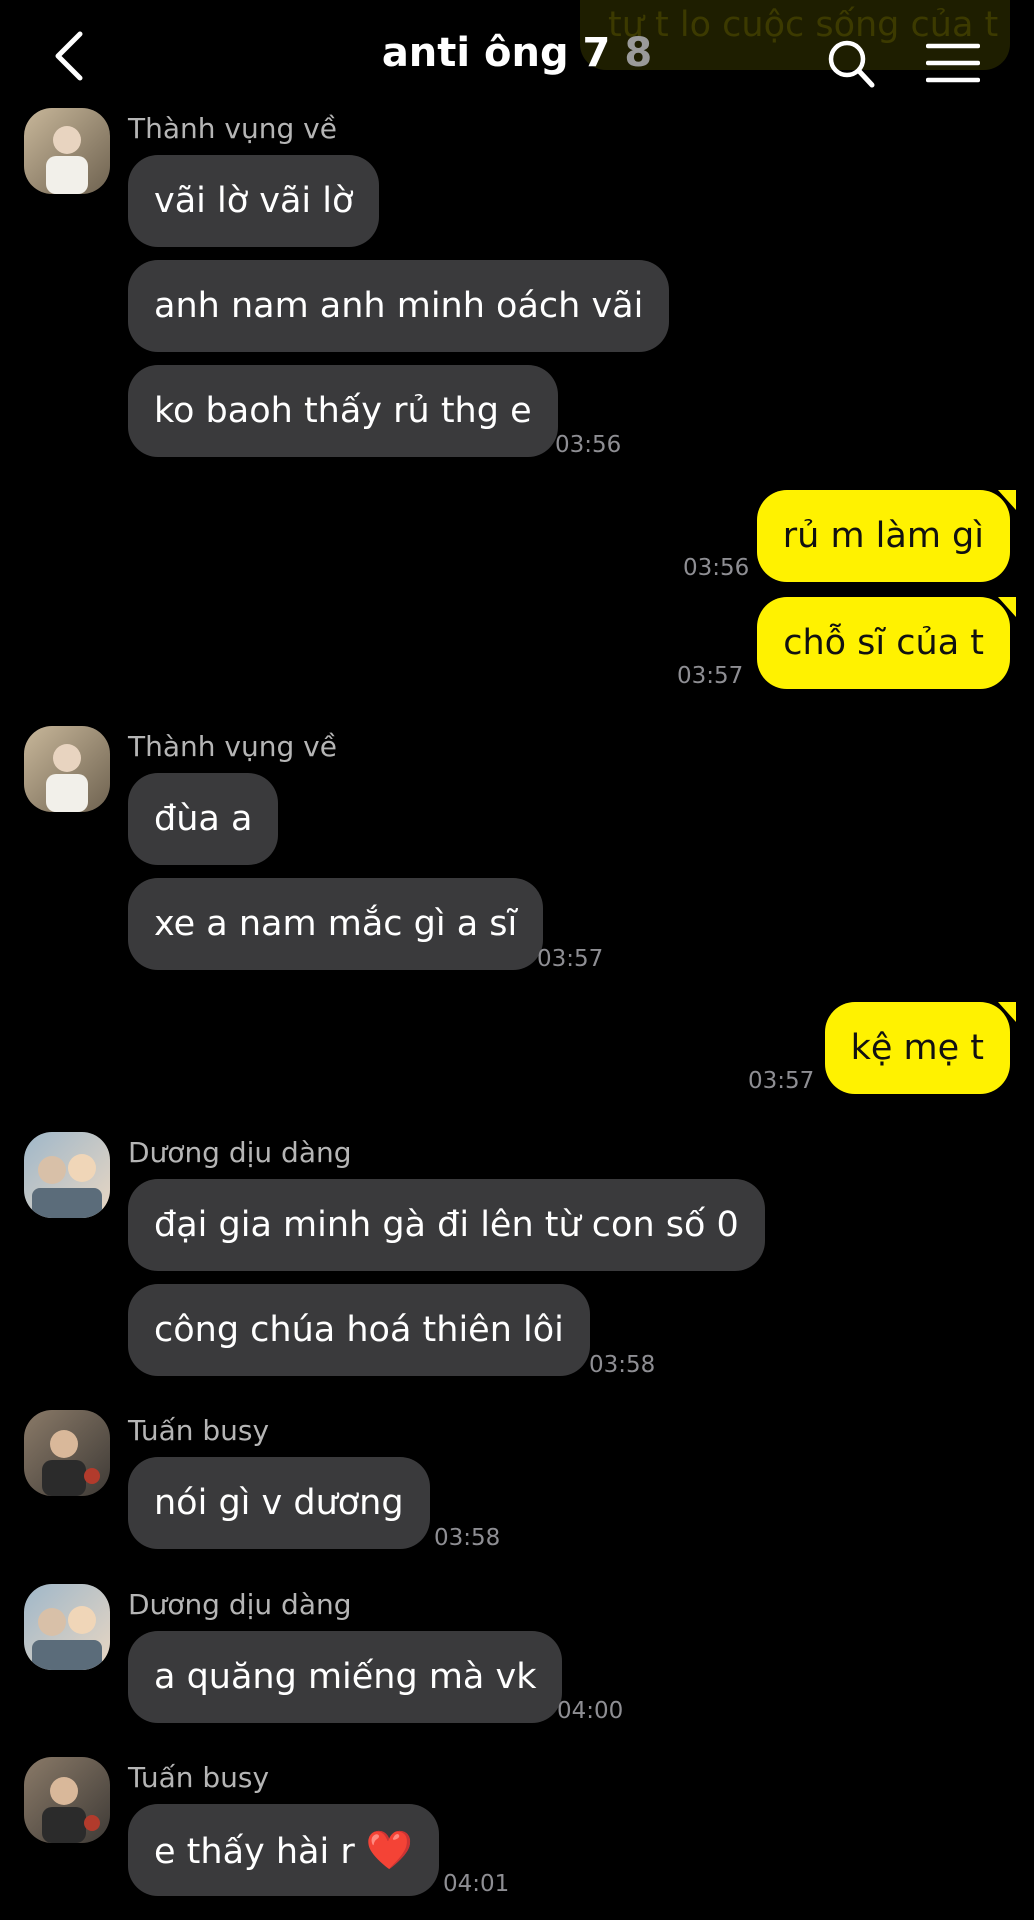  Describe the element at coordinates (886, 536) in the screenshot. I see `outgoing-message-bubble: rủ m làm gì` at that location.